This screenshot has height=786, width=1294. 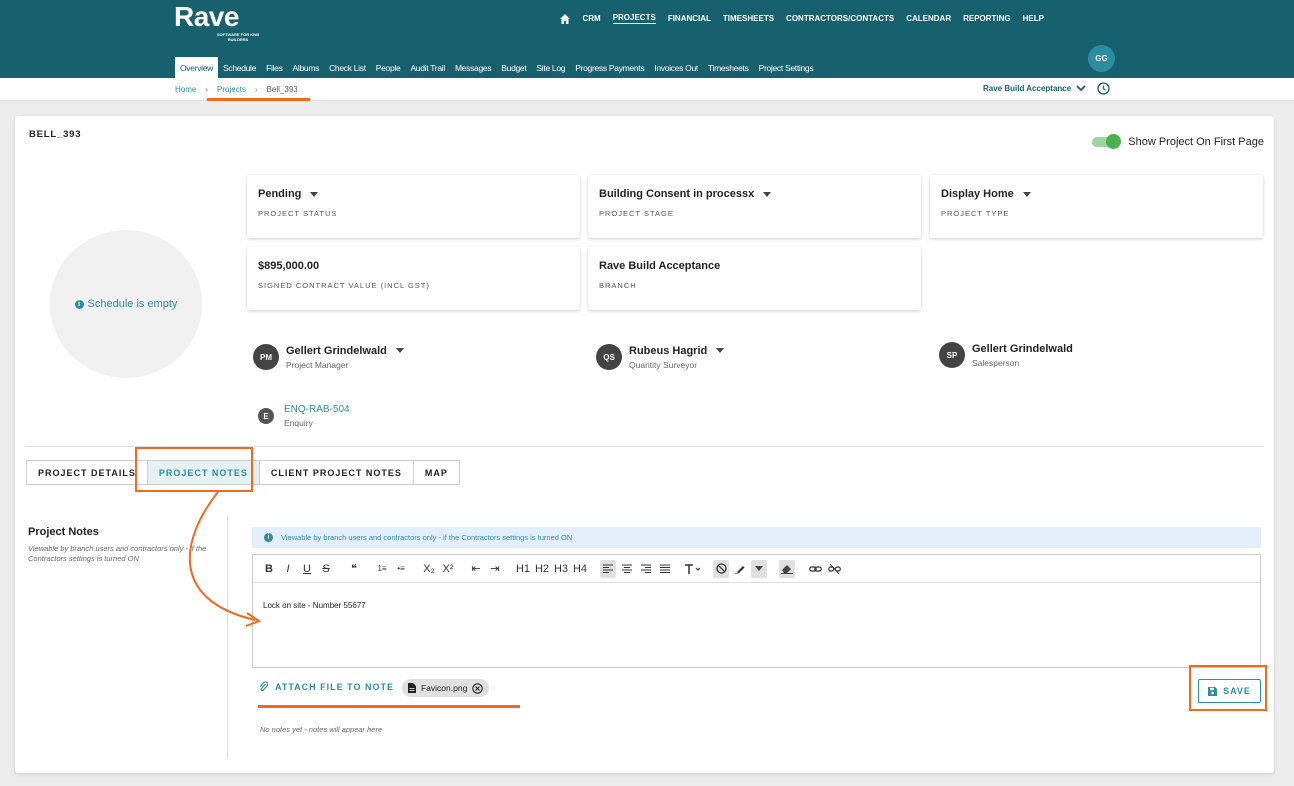 What do you see at coordinates (754, 278) in the screenshot?
I see `branch-field: Rave Build Acceptance BRANCH` at bounding box center [754, 278].